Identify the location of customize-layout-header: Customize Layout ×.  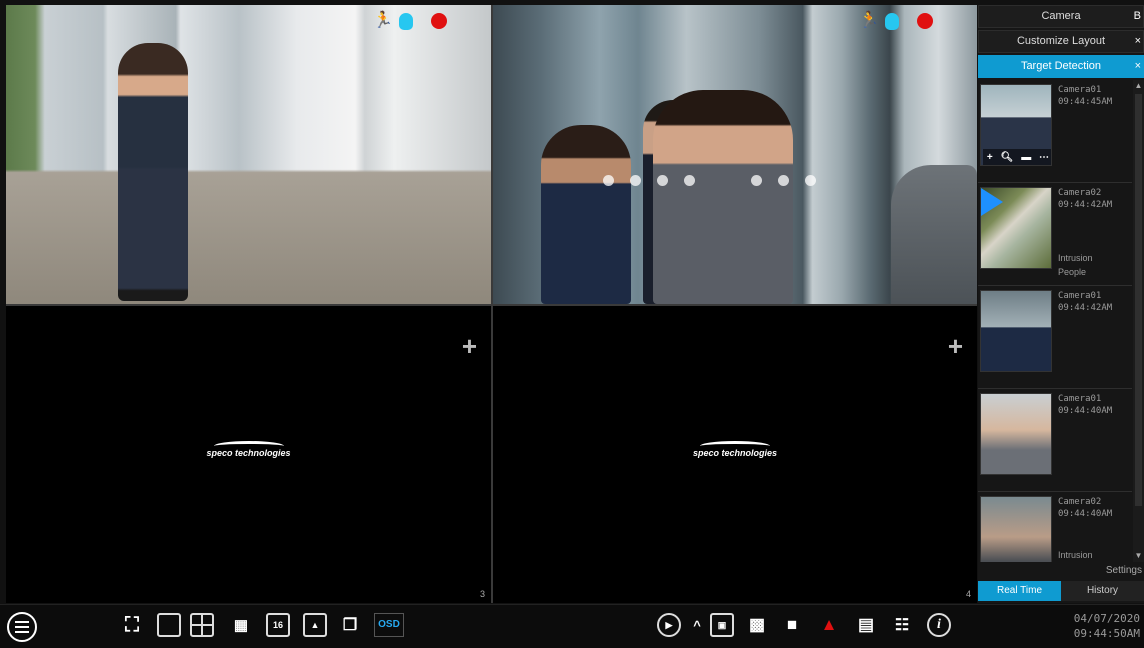
(1061, 41).